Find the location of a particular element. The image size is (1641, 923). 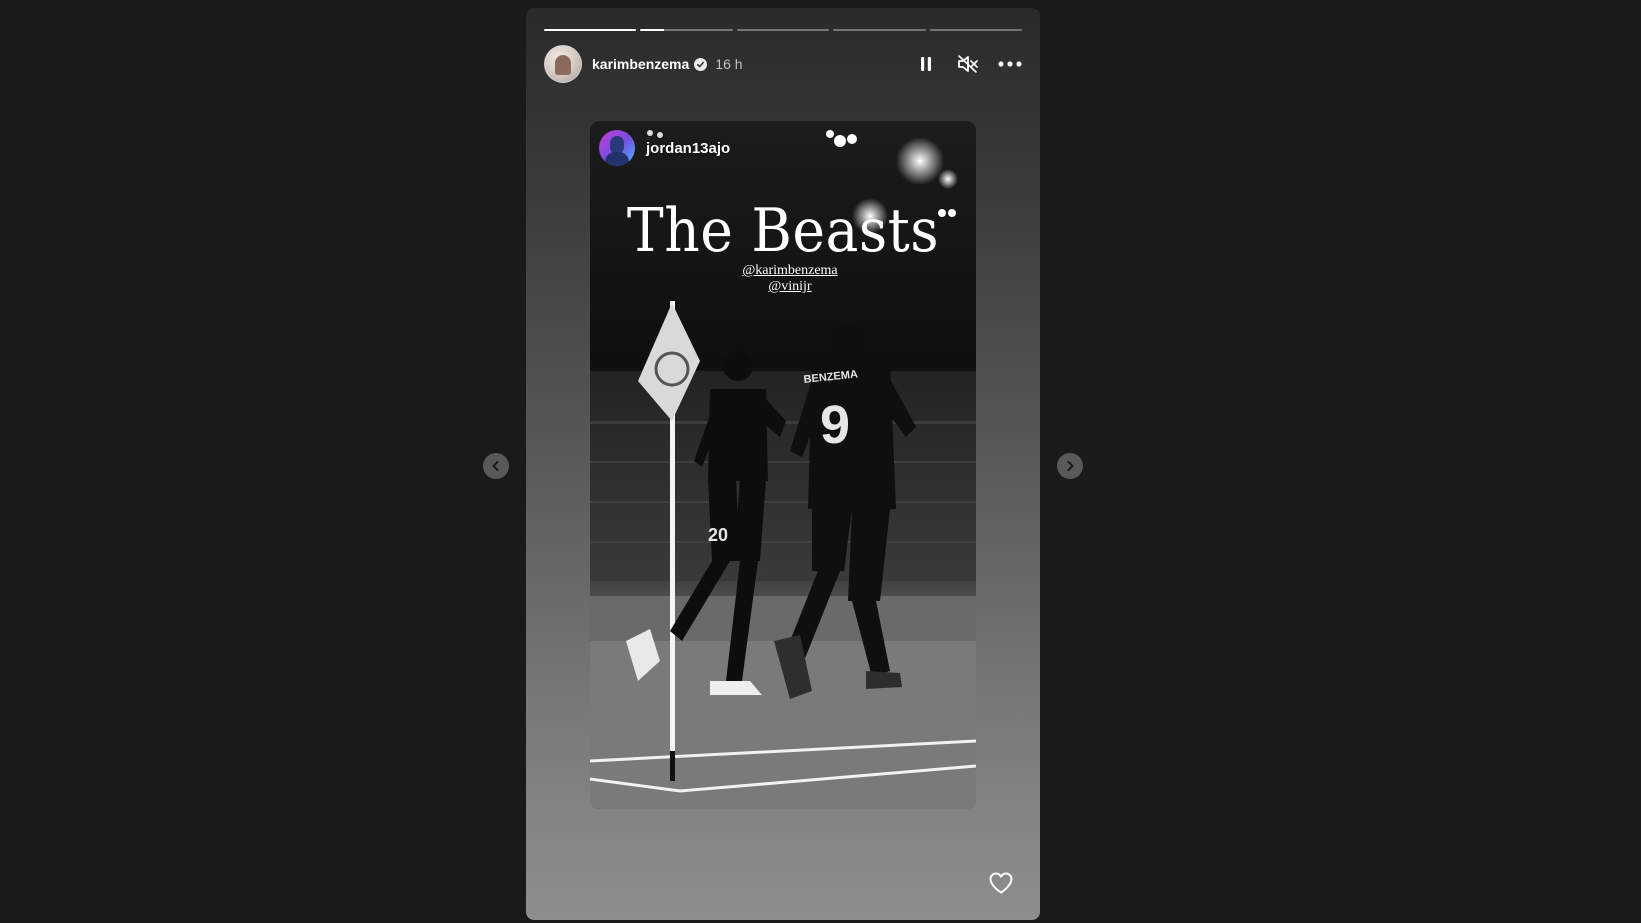

previous-story-button is located at coordinates (496, 466).